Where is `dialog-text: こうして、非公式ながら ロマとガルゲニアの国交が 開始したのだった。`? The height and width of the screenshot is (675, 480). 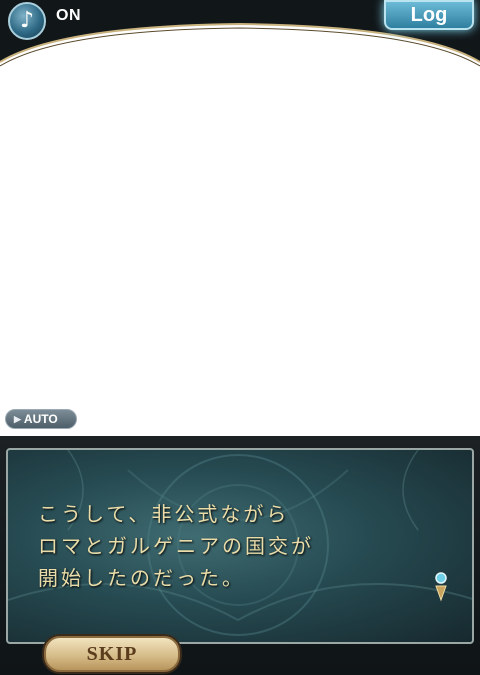
dialog-text: こうして、非公式ながら ロマとガルゲニアの国交が 開始したのだった。 is located at coordinates (228, 546).